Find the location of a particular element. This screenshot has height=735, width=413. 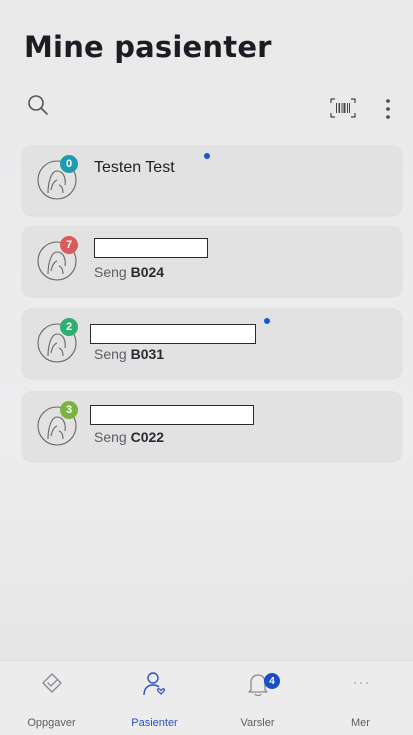

nav-label: Mer is located at coordinates (360, 723).